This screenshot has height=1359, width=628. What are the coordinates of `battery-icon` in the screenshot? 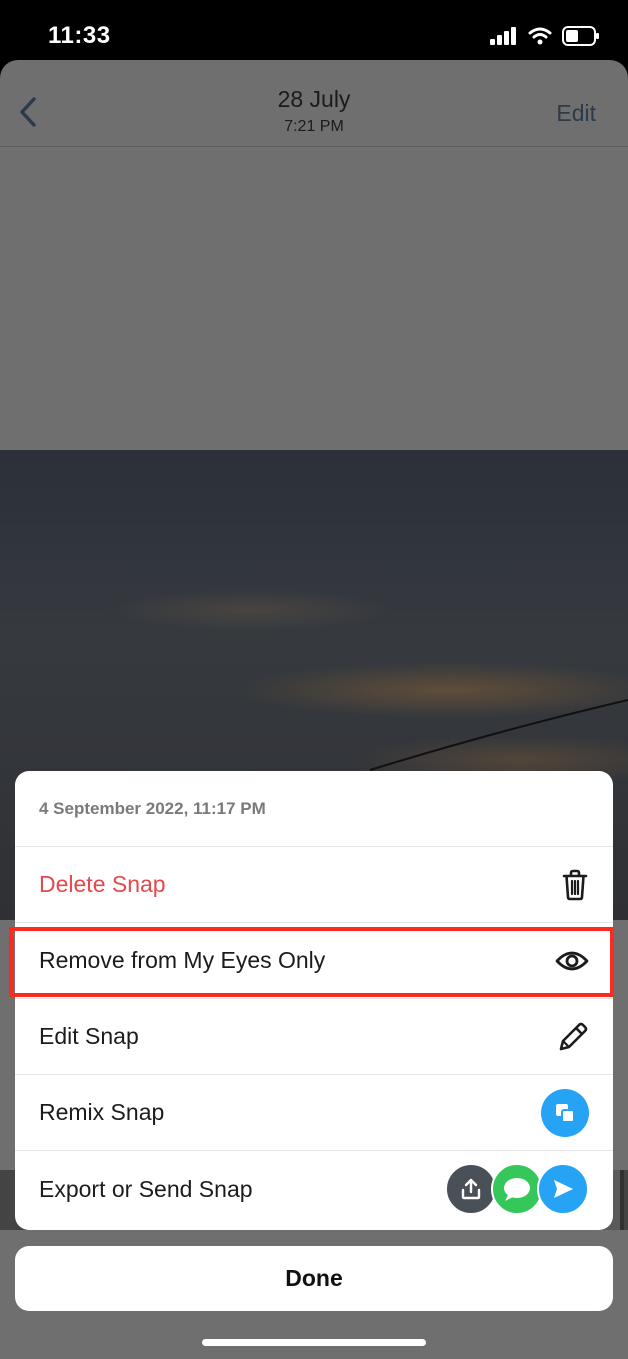 It's located at (580, 36).